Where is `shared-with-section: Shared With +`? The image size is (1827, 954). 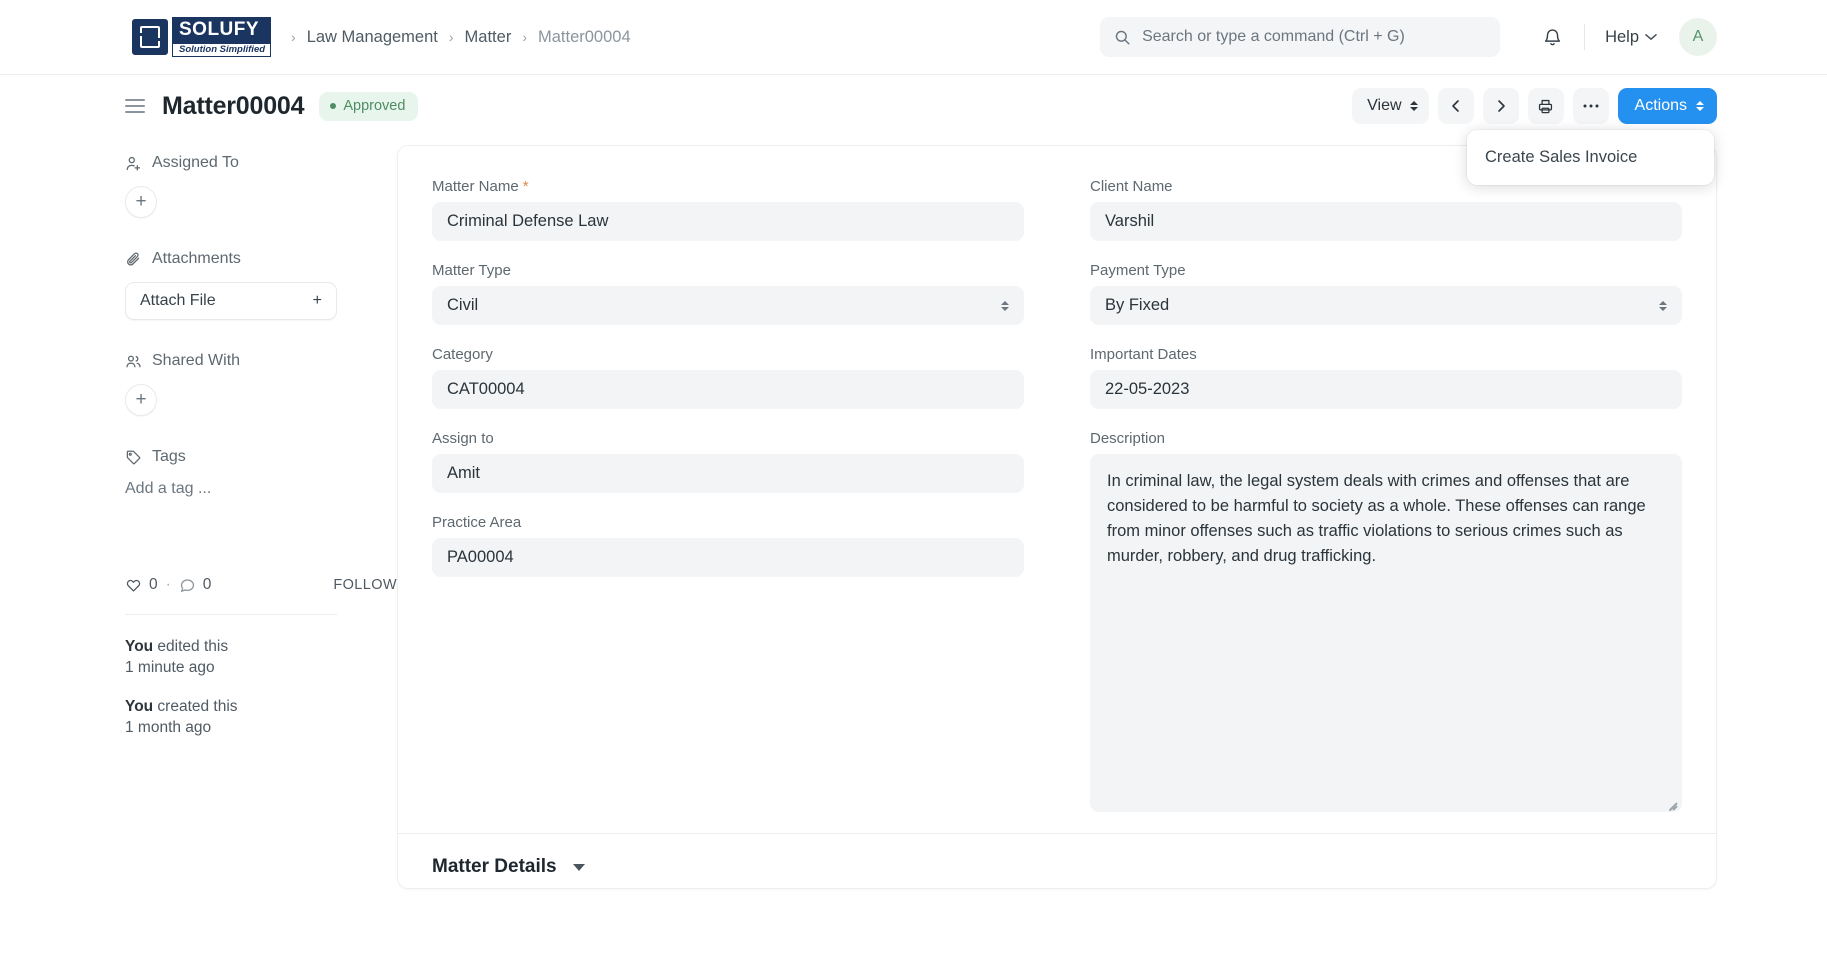
shared-with-section: Shared With + is located at coordinates (261, 384).